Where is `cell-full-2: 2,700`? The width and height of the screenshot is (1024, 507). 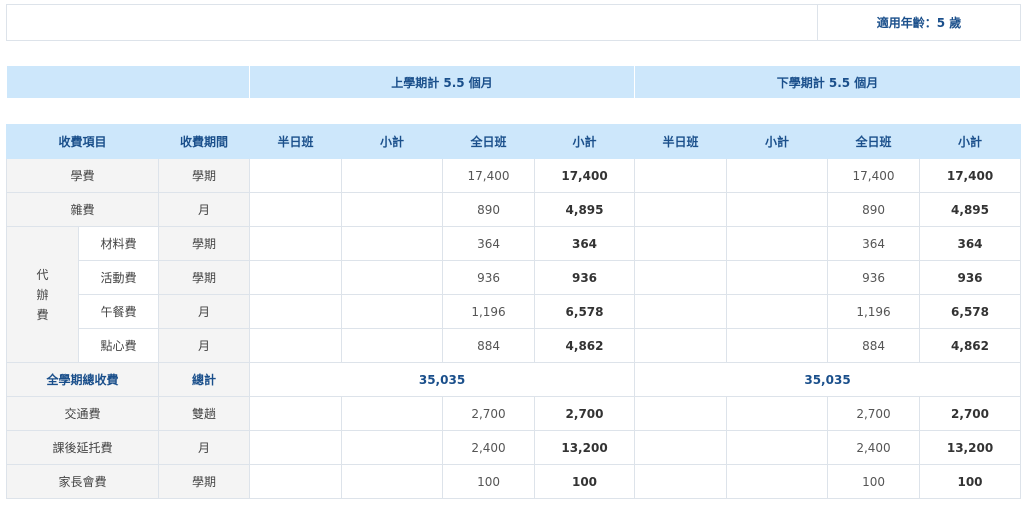 cell-full-2: 2,700 is located at coordinates (874, 413).